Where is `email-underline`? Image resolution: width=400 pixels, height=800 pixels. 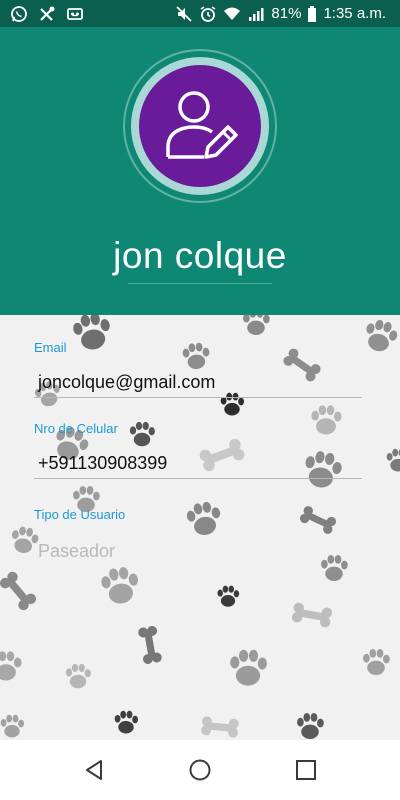 email-underline is located at coordinates (198, 397).